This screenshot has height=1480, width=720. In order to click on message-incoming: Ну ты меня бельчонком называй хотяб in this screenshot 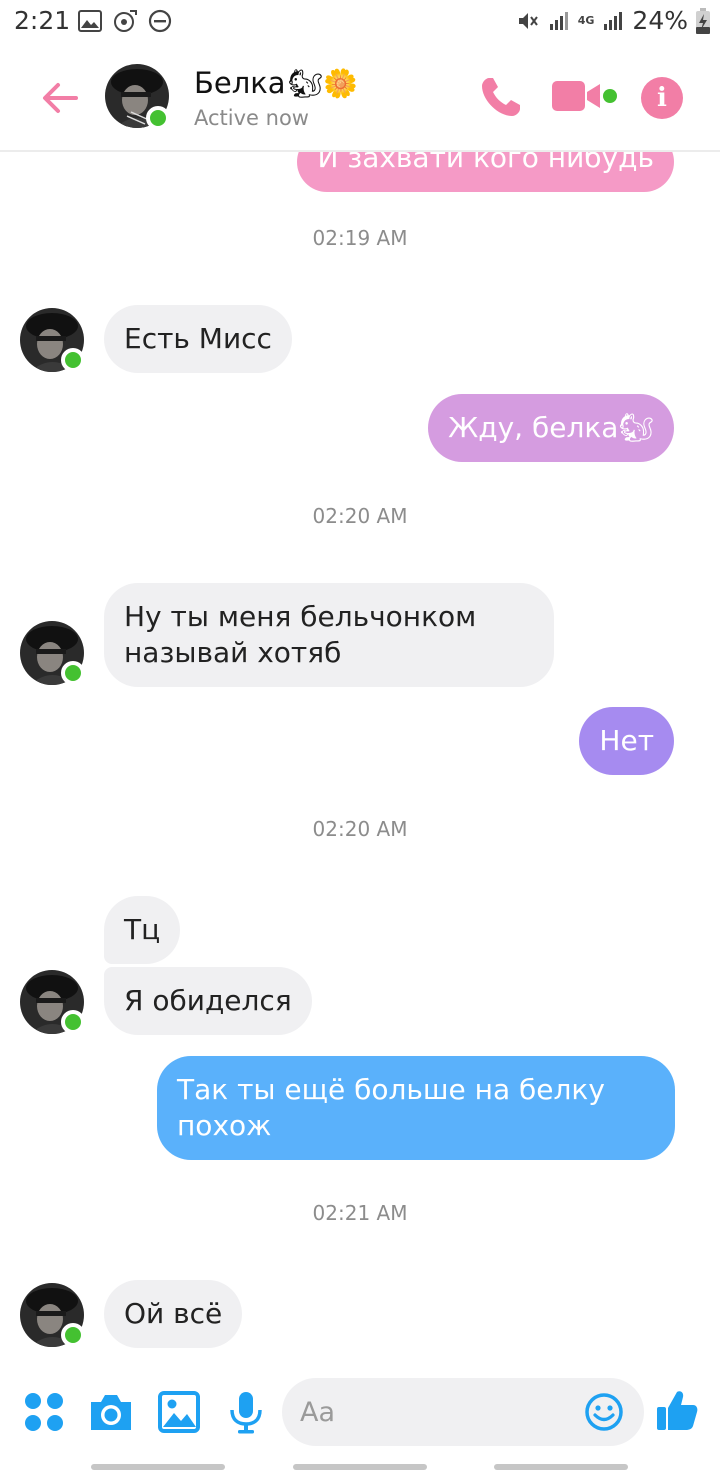, I will do `click(329, 635)`.